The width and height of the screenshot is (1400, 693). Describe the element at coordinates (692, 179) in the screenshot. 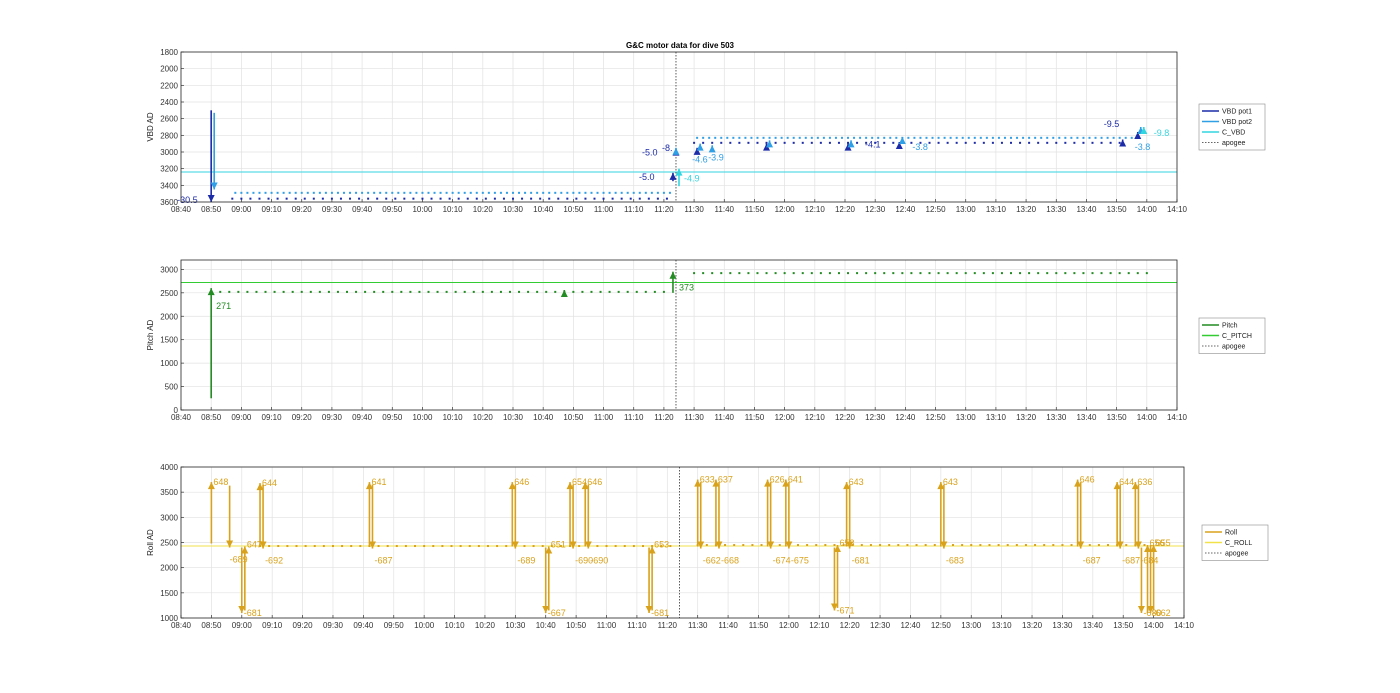

I see `vbd-arrow-label: -4.9` at that location.